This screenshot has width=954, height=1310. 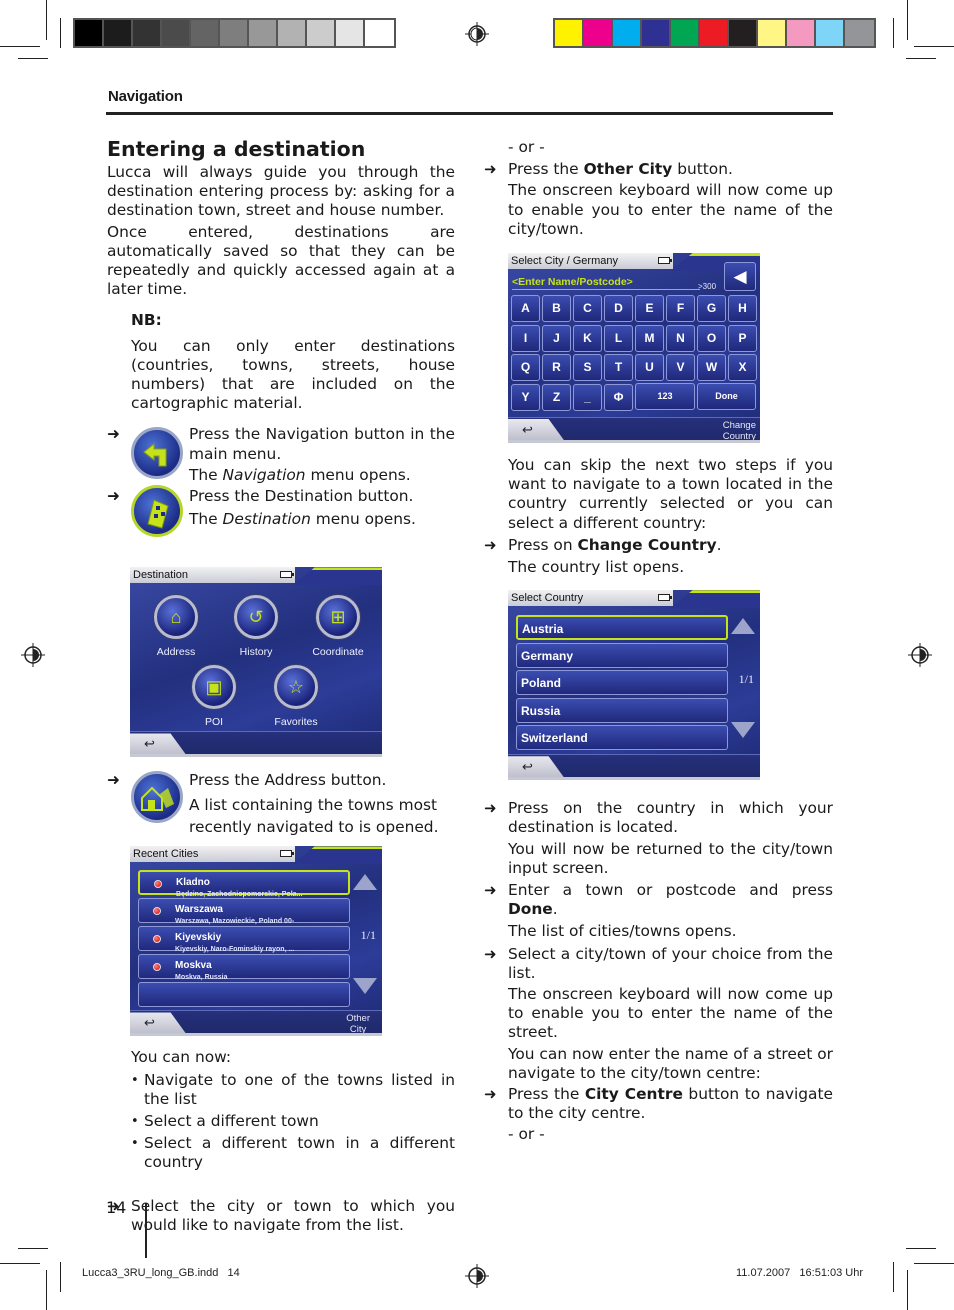 What do you see at coordinates (296, 698) in the screenshot?
I see `favorites-button: ☆ Favorites` at bounding box center [296, 698].